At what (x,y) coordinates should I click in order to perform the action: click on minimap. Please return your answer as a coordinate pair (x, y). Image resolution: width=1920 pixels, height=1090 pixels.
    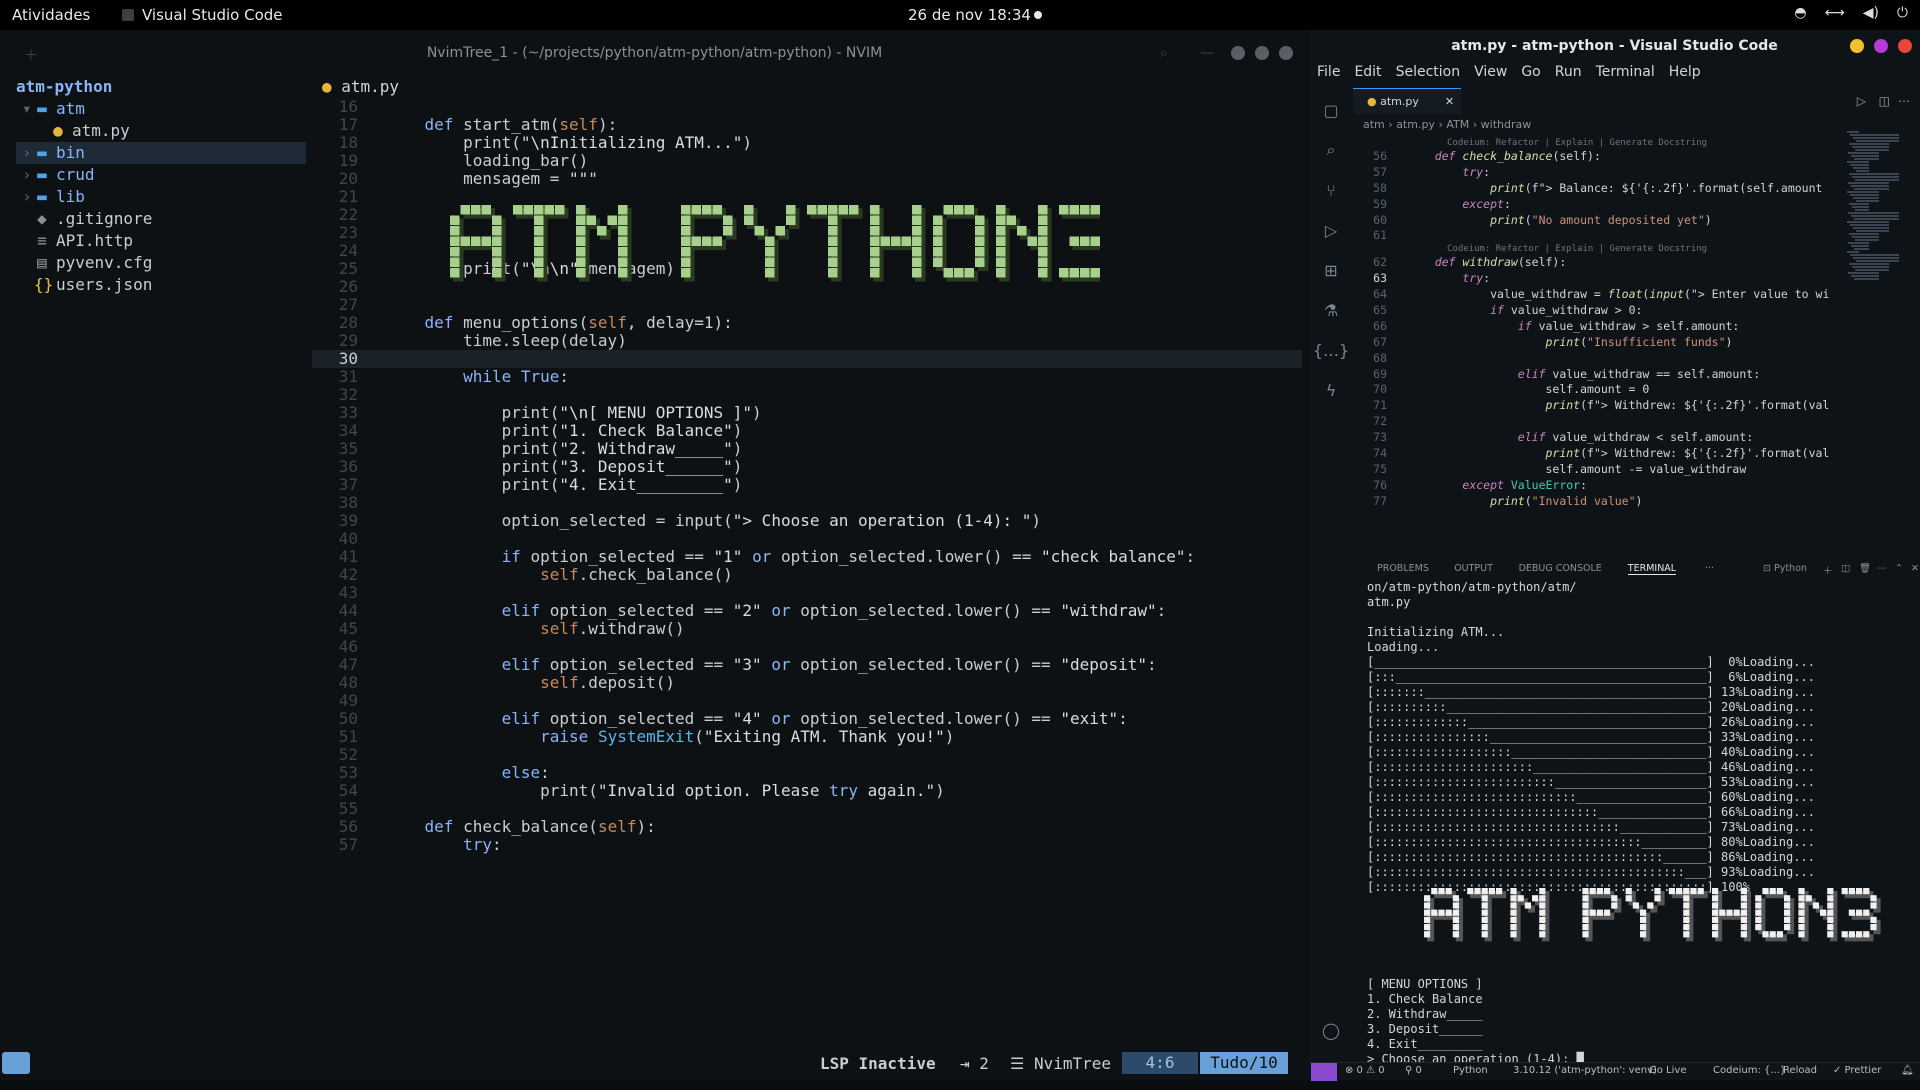
    Looking at the image, I should click on (1877, 245).